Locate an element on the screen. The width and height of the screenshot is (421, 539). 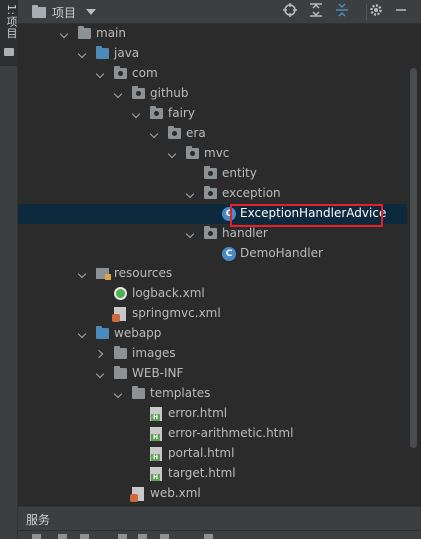
logback-icon is located at coordinates (120, 293).